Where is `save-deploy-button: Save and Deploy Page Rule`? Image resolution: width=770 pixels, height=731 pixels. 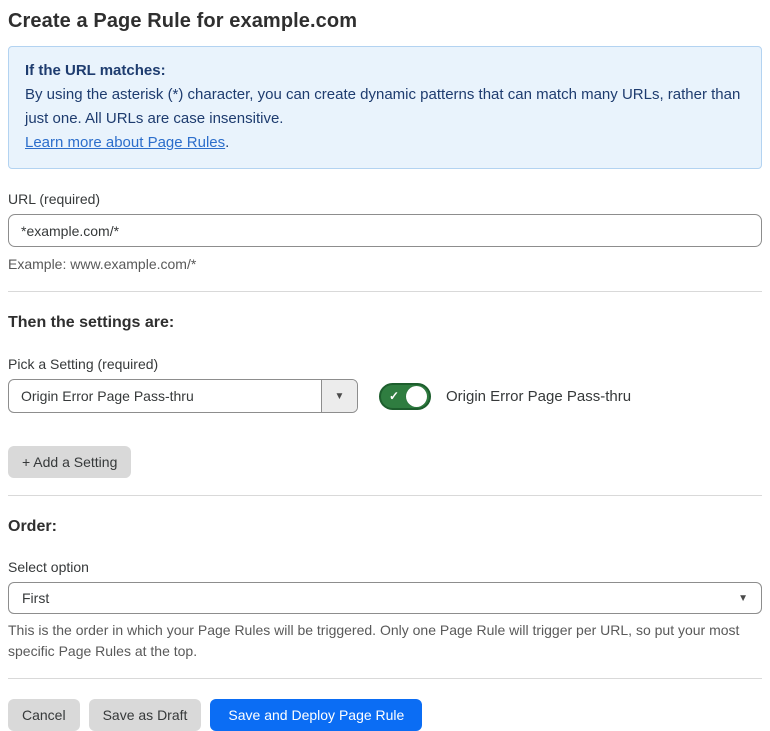
save-deploy-button: Save and Deploy Page Rule is located at coordinates (316, 714).